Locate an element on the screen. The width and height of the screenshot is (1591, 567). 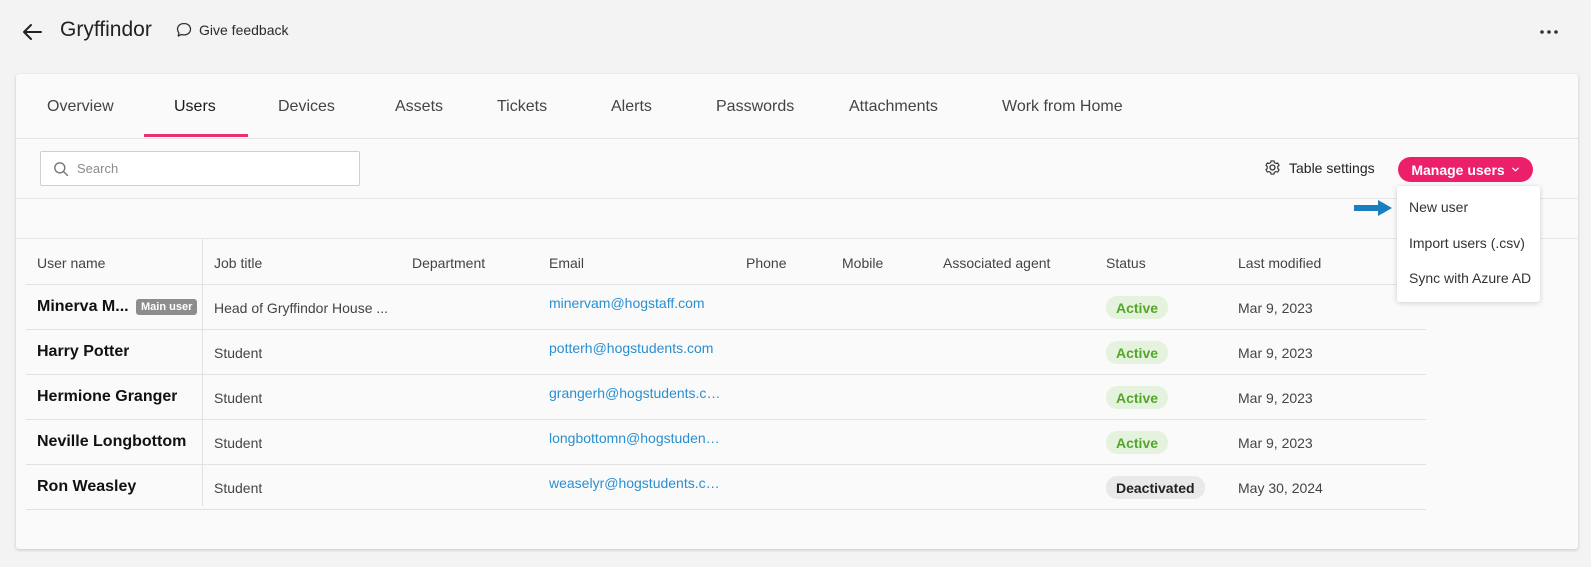
tab-attachments: Attachments is located at coordinates (893, 107).